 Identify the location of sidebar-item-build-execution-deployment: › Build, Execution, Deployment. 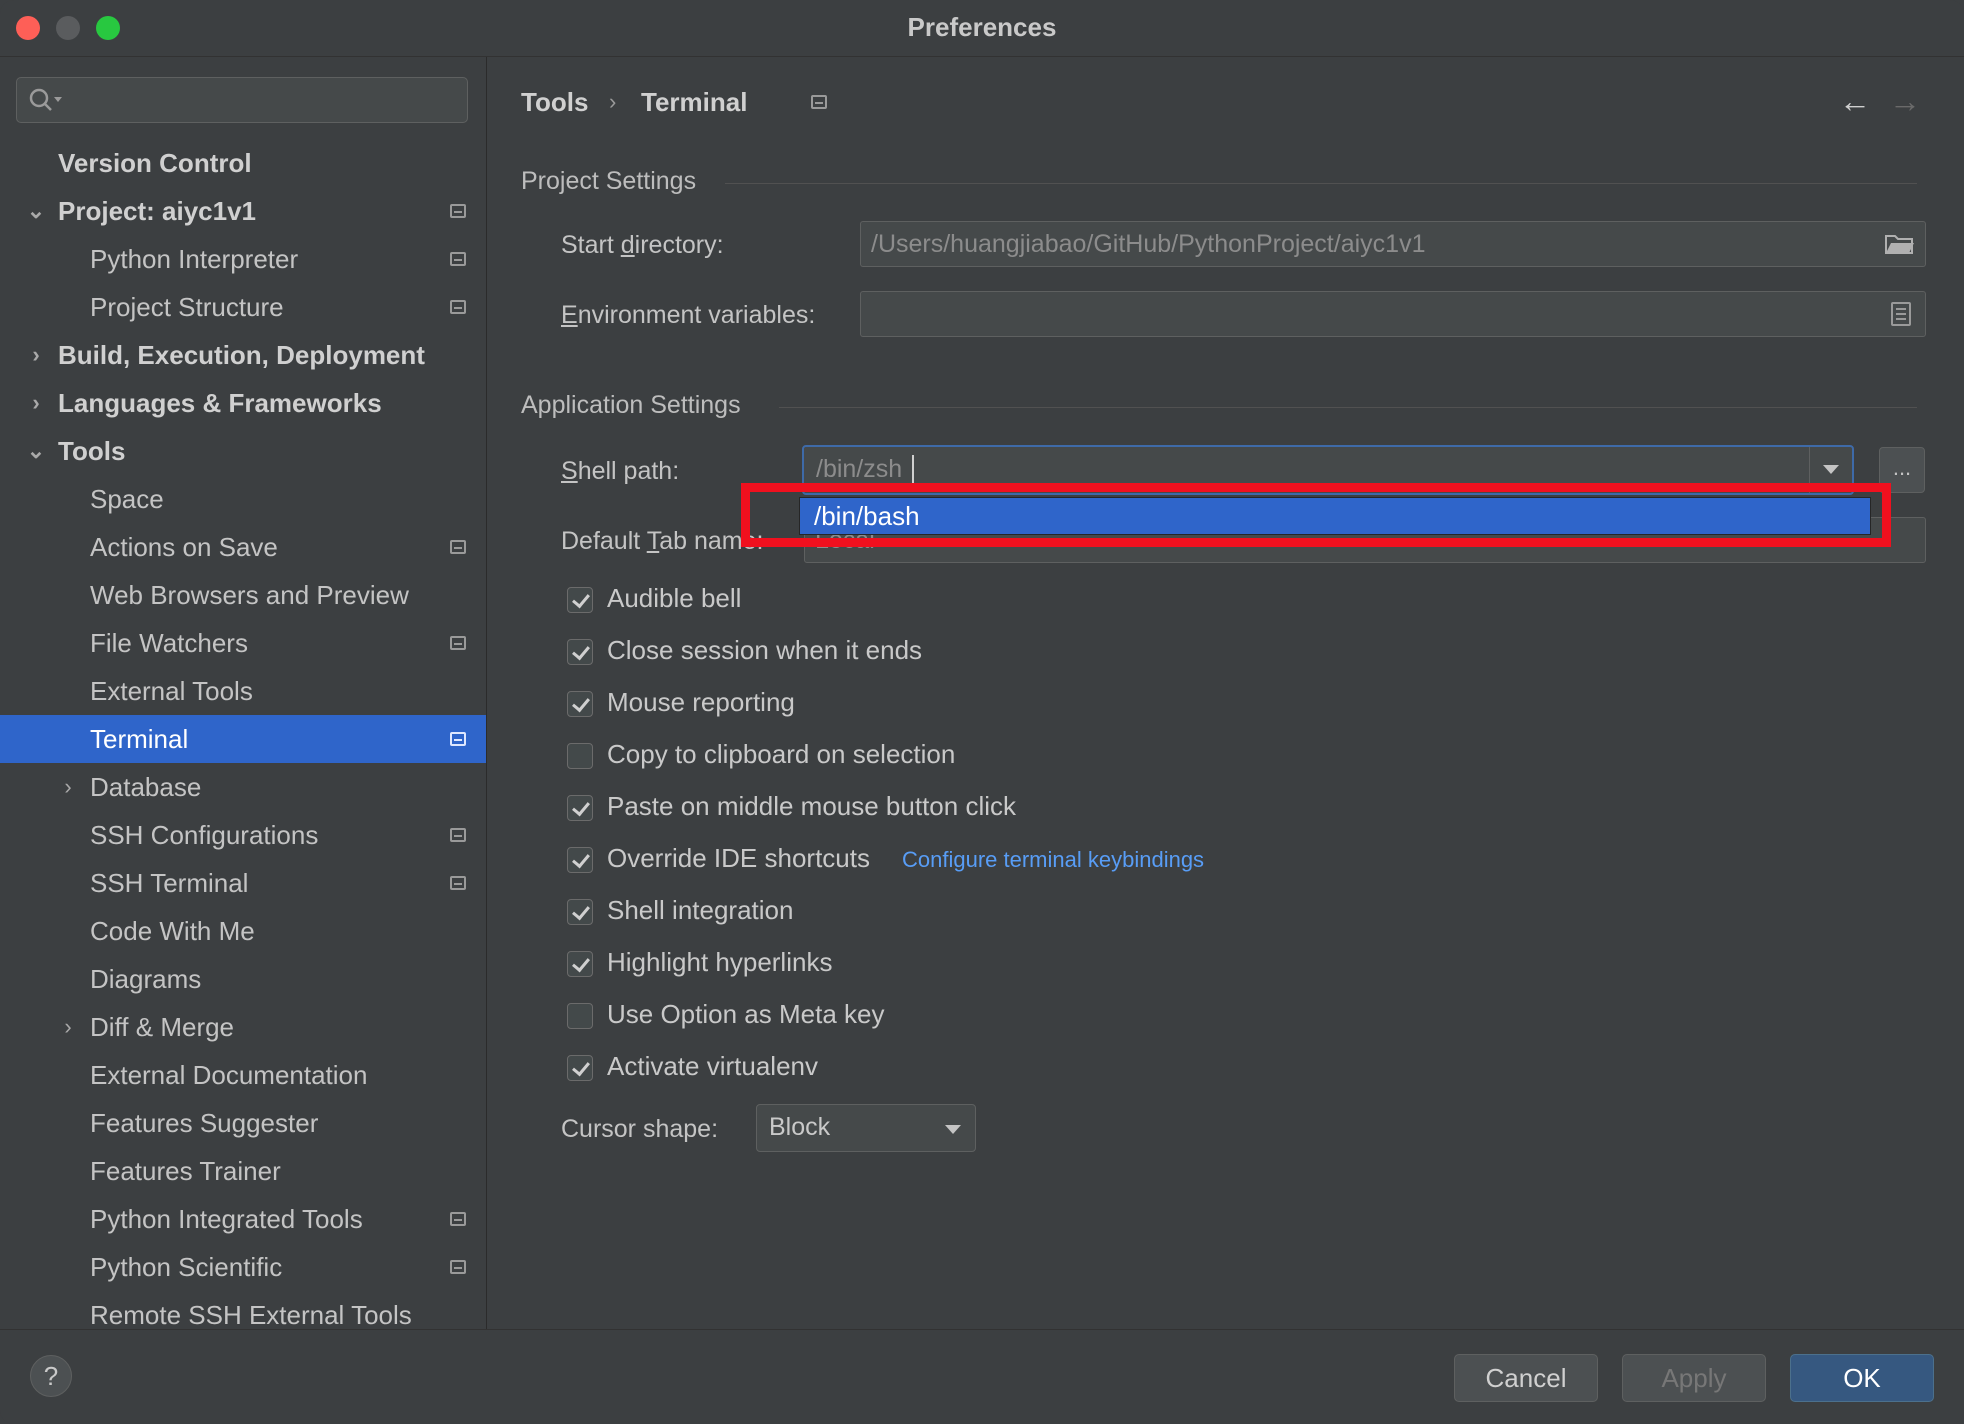
(243, 355).